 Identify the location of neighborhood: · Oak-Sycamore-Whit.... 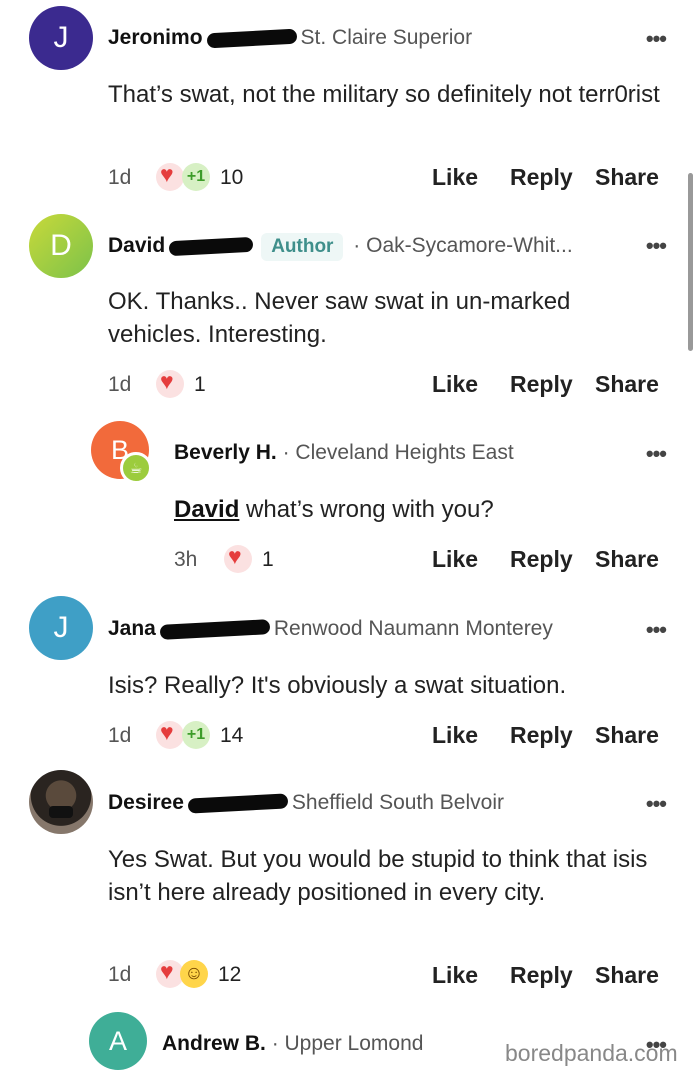
(462, 245).